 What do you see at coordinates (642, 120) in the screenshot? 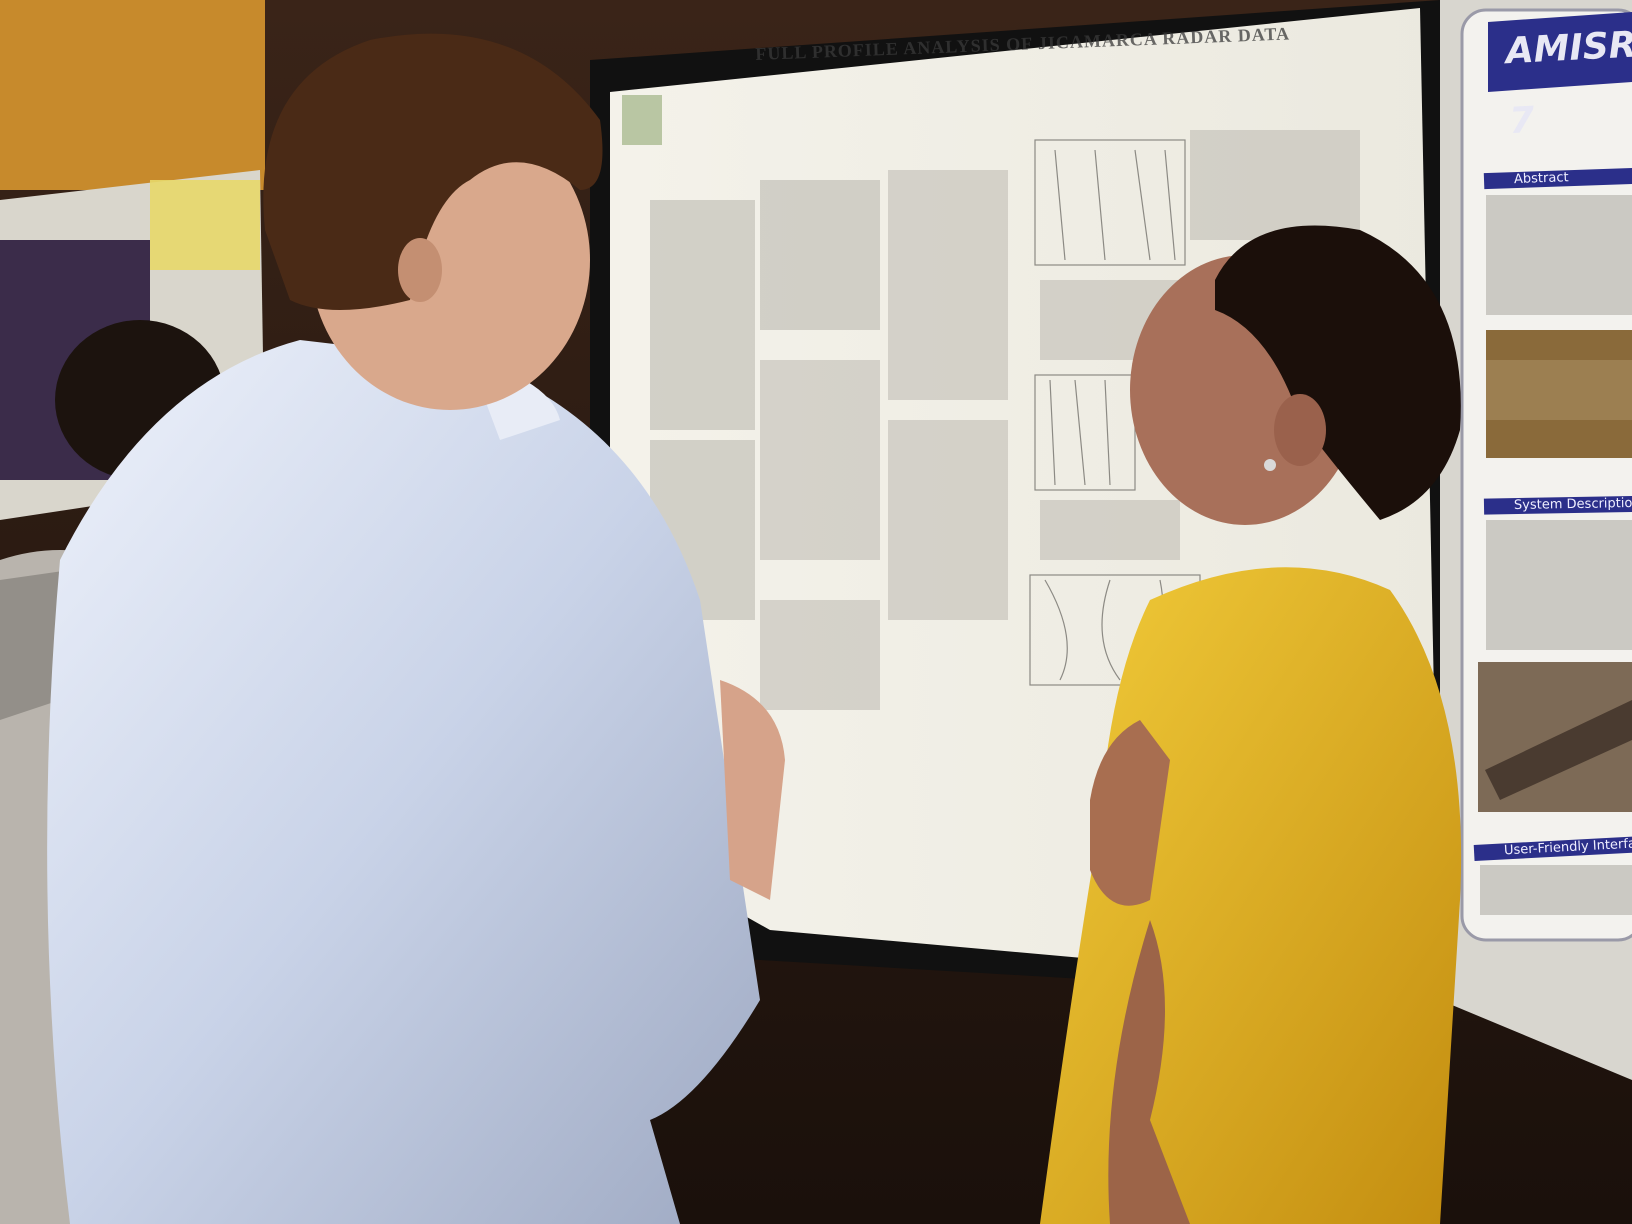
I see `poster-logo` at bounding box center [642, 120].